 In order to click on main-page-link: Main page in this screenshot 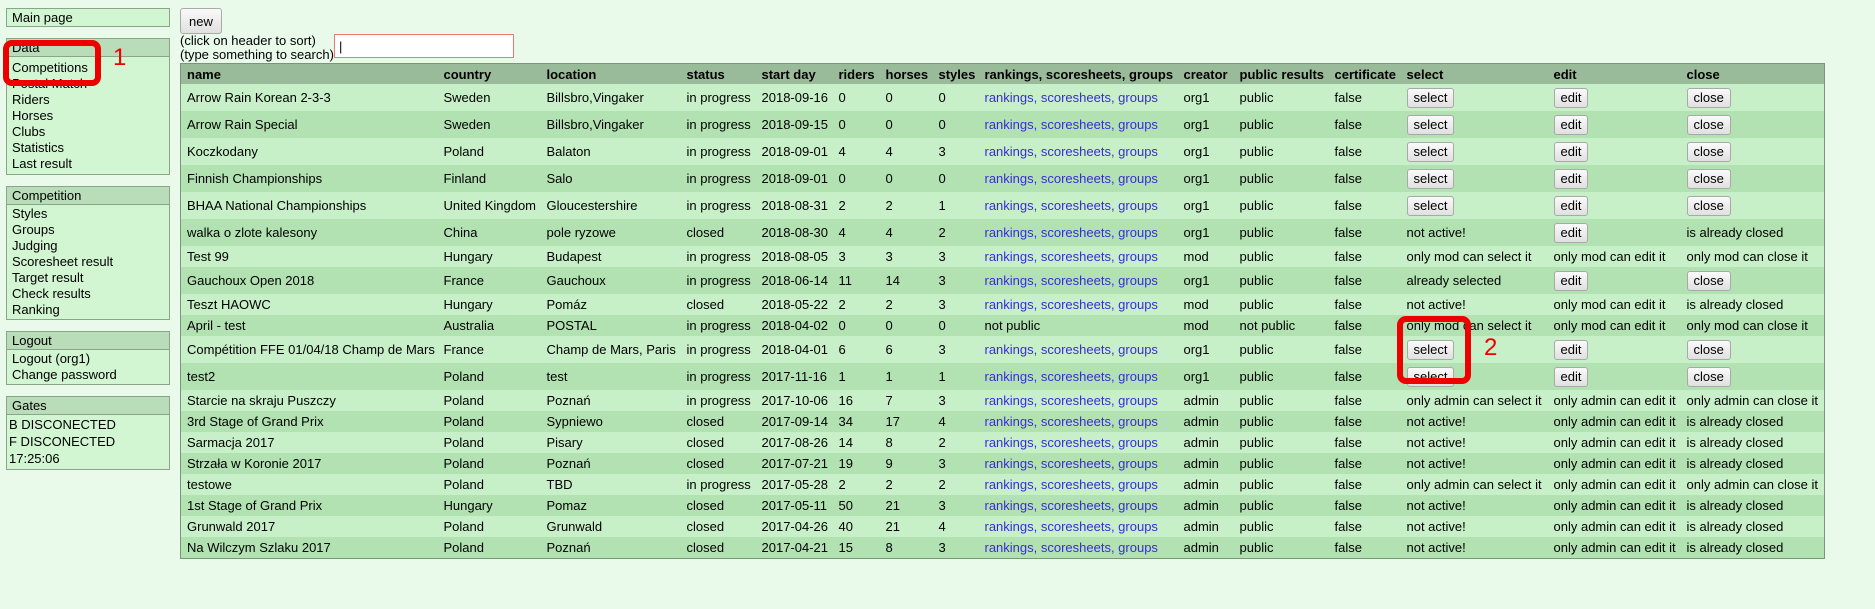, I will do `click(88, 17)`.